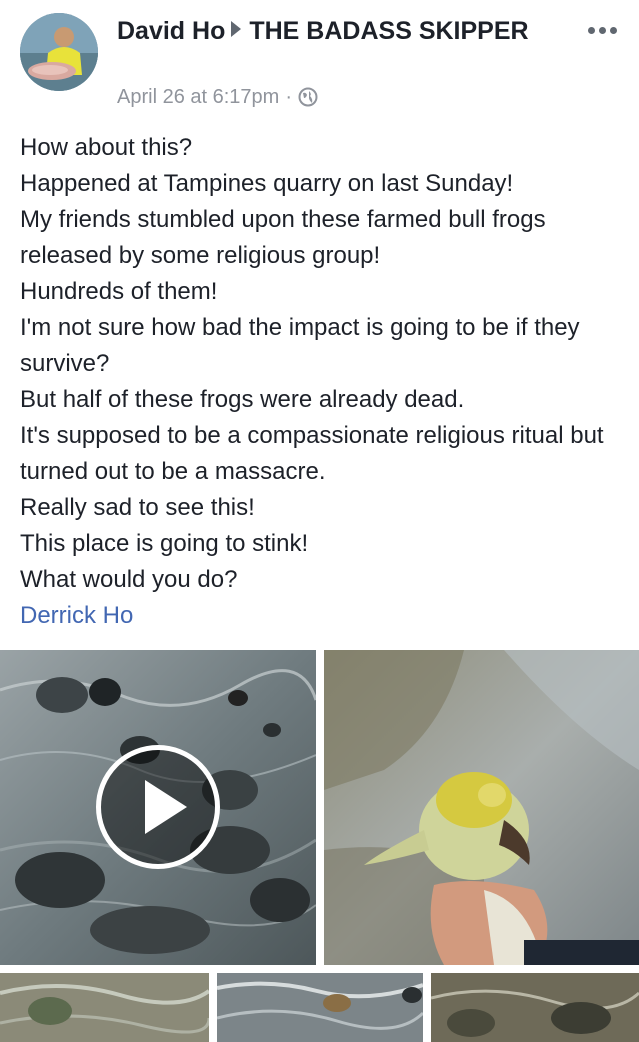  I want to click on post-meta: April 26 at 6:17pm ·, so click(217, 97).